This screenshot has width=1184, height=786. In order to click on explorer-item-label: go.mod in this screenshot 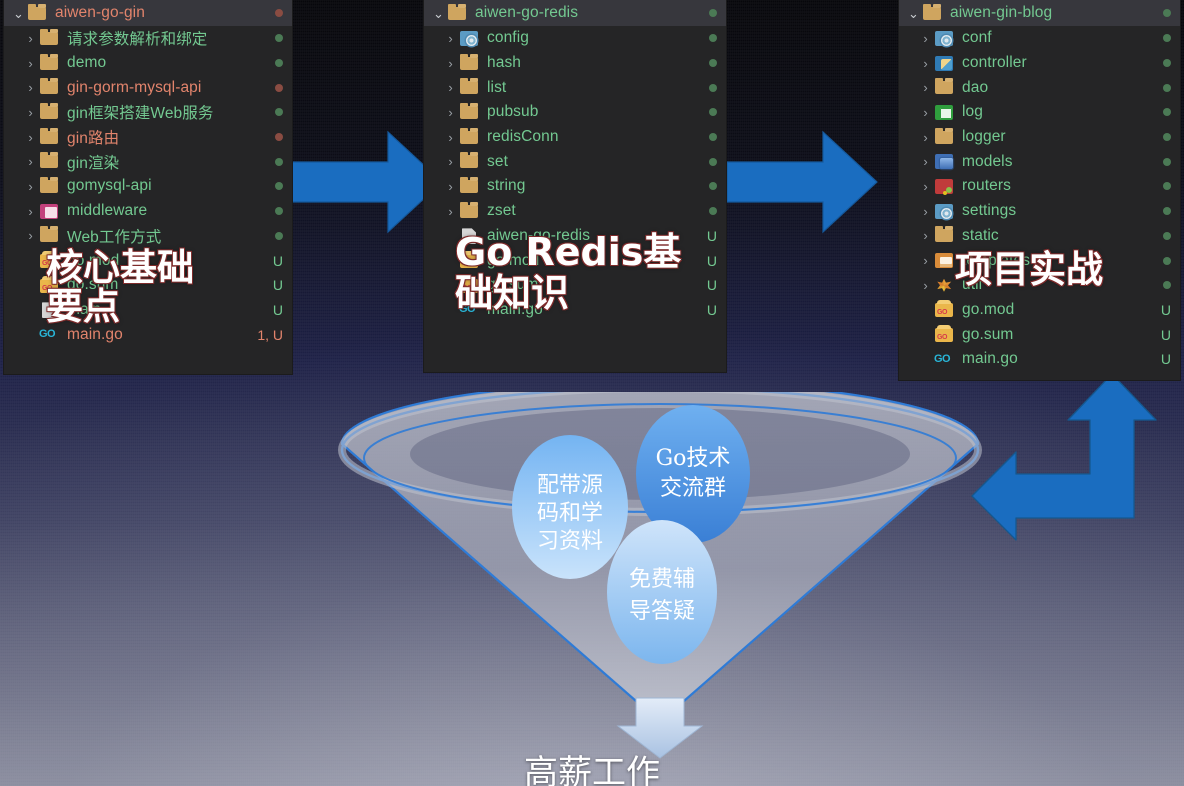, I will do `click(988, 309)`.